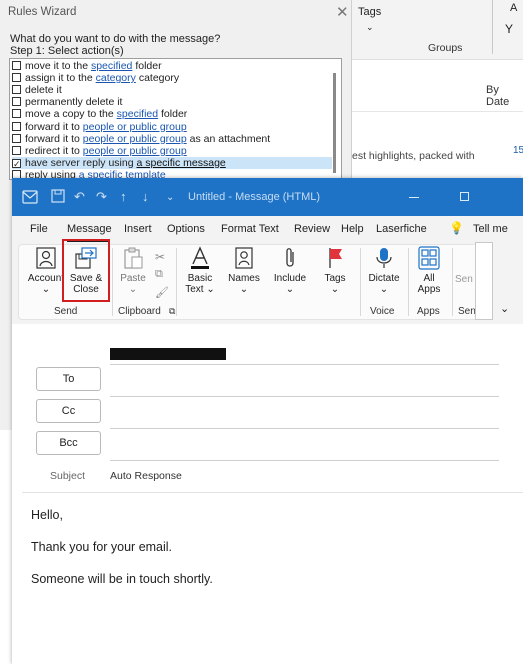  What do you see at coordinates (490, 229) in the screenshot?
I see `tell-me-search: Tell me` at bounding box center [490, 229].